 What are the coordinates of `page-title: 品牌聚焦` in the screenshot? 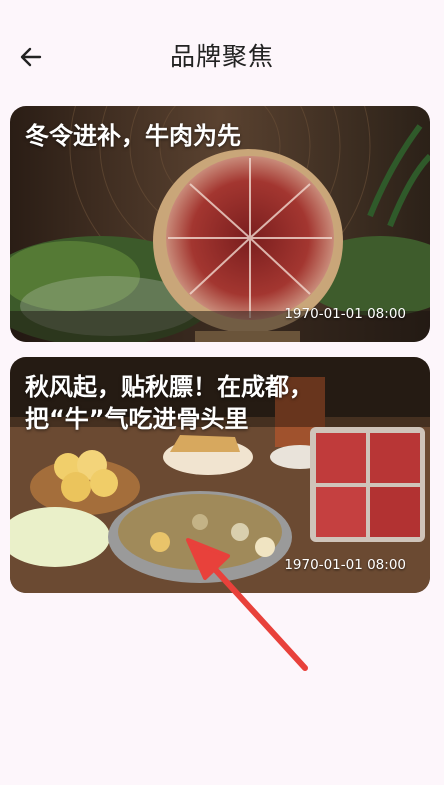 It's located at (221, 56).